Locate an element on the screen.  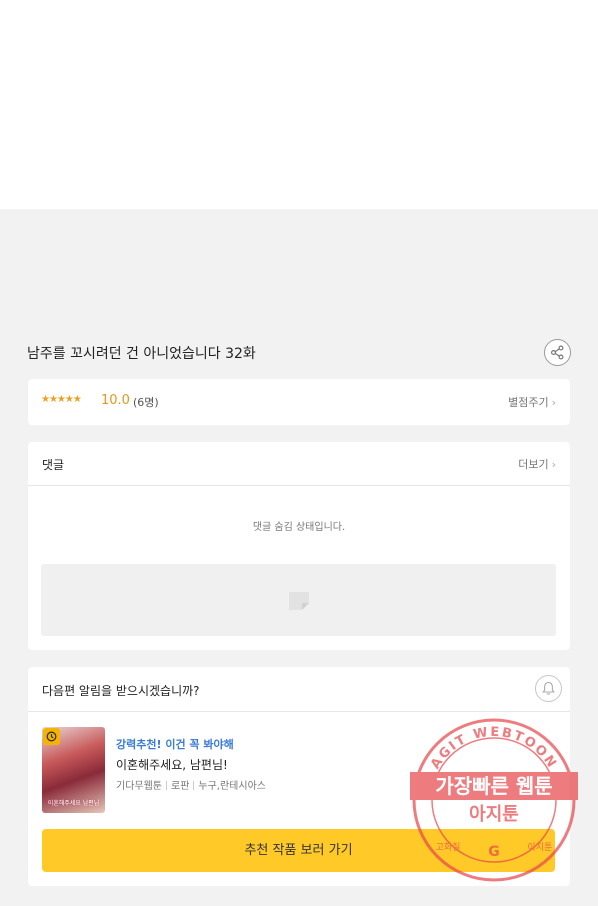
episode-title: 남주를 꼬시려던 건 아니었습니다 32화 is located at coordinates (141, 354).